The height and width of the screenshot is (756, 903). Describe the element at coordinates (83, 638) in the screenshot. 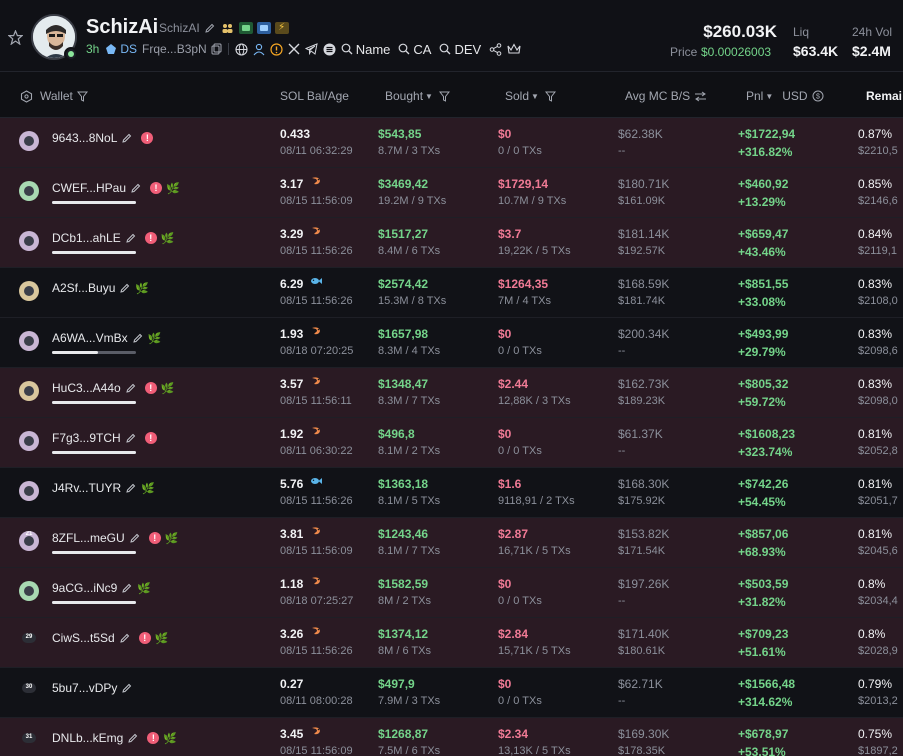

I see `wallet-address: CiwS...t5Sd` at that location.